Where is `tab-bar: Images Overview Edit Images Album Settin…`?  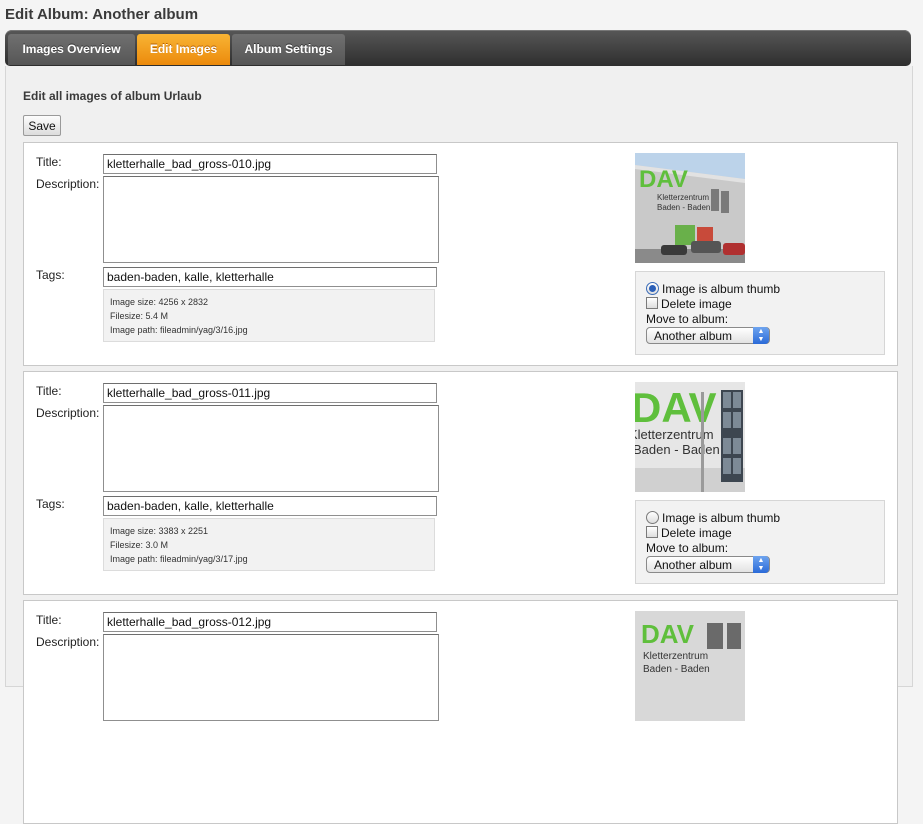 tab-bar: Images Overview Edit Images Album Settin… is located at coordinates (458, 48).